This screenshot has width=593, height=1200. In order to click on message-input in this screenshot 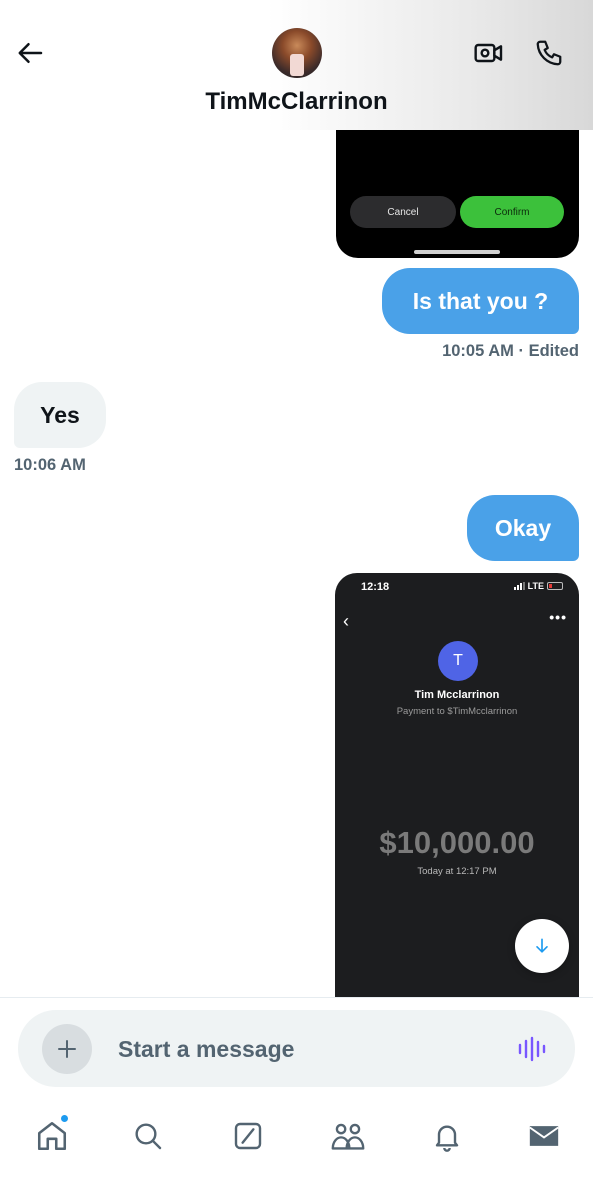, I will do `click(303, 1049)`.